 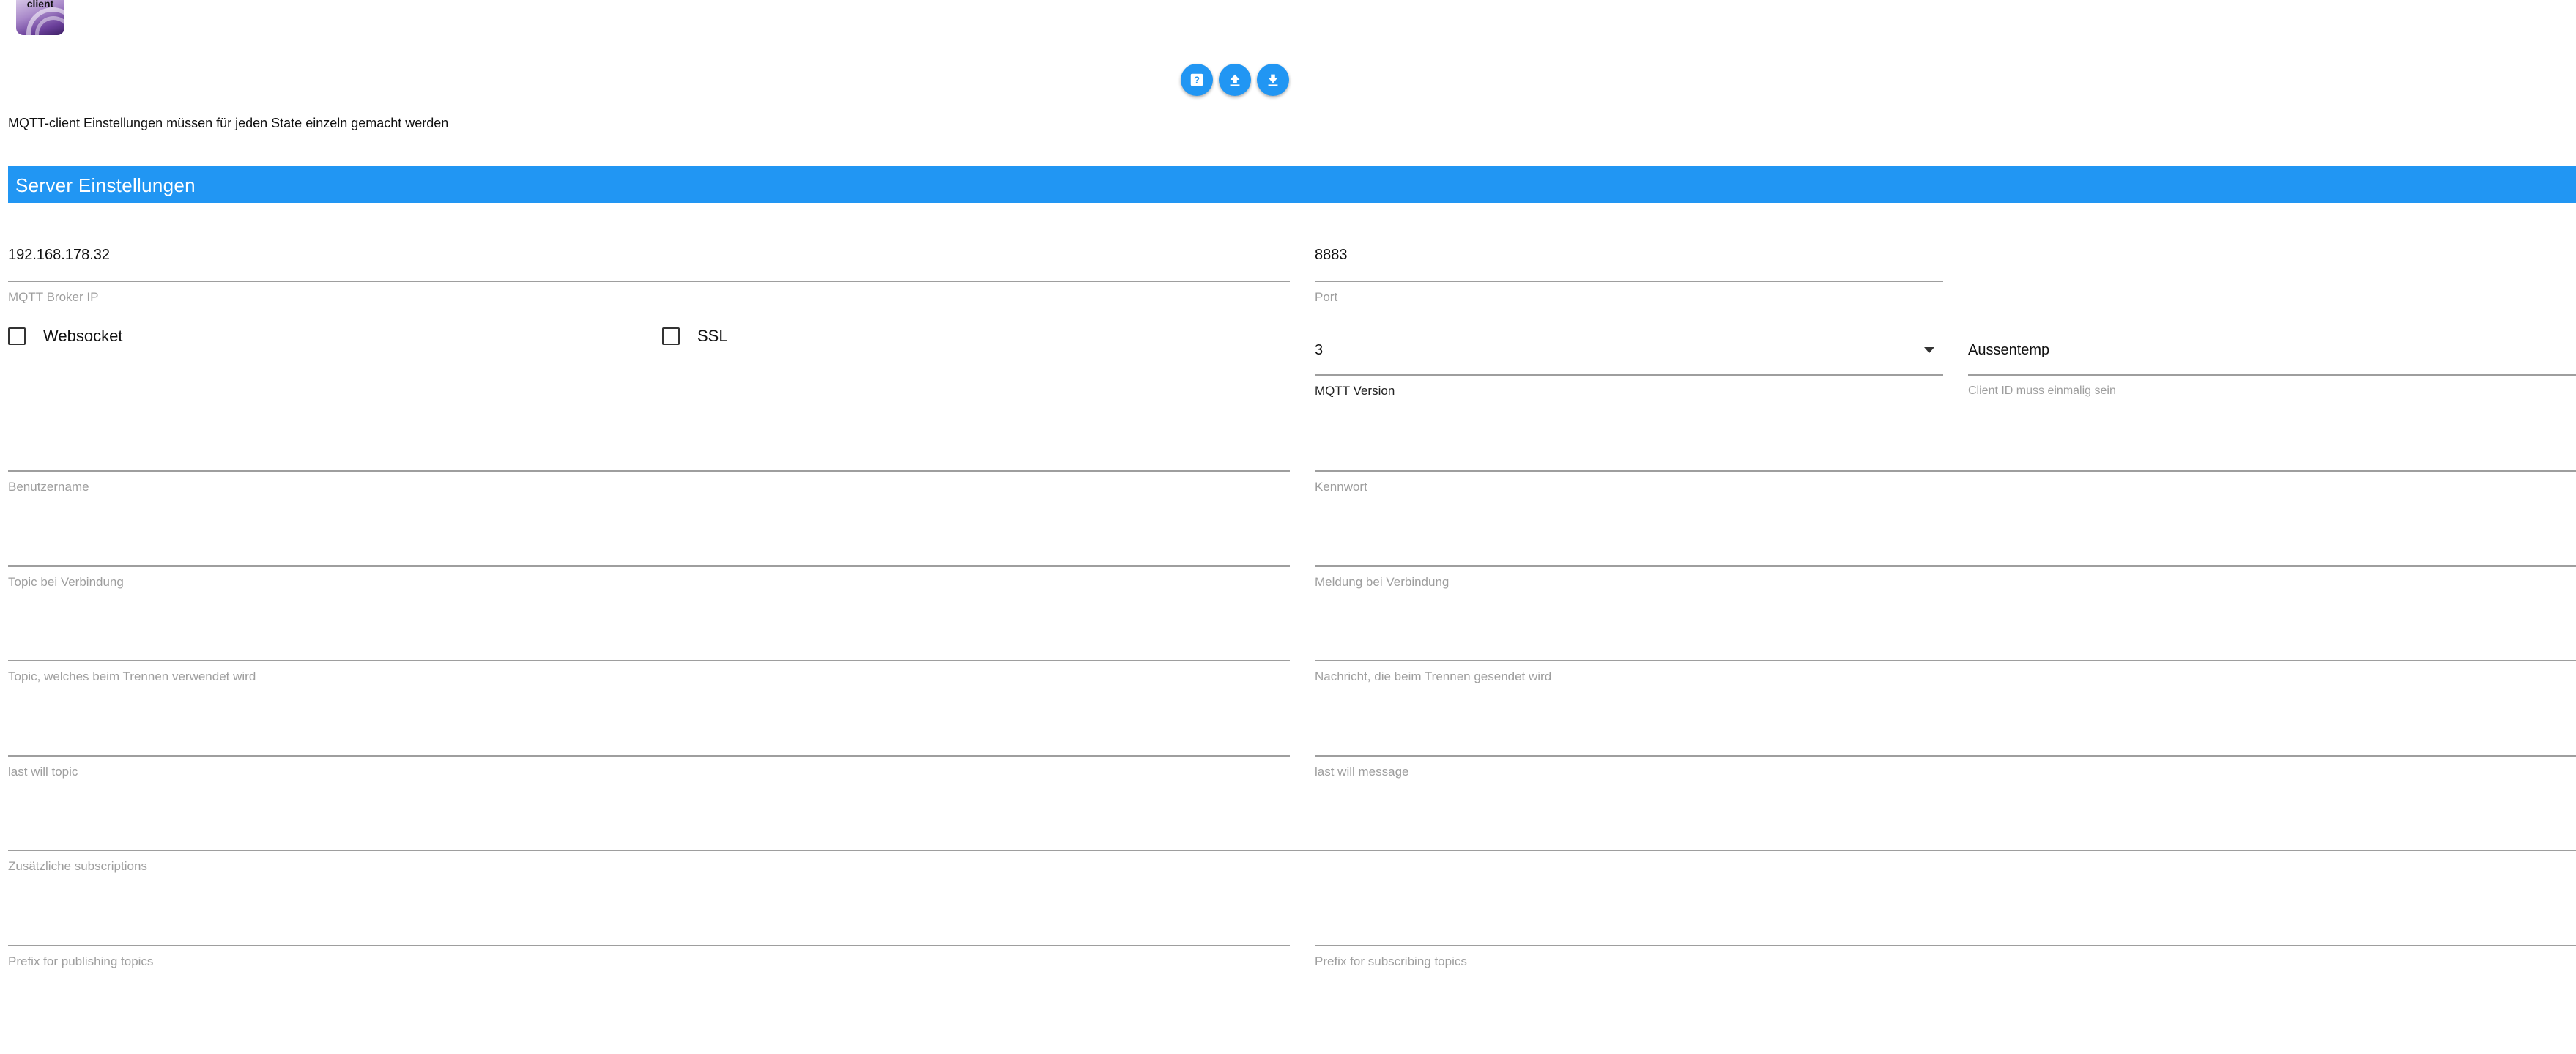 I want to click on client-id-field: Aussentemp Client ID muss einmalig sein, so click(x=2272, y=368).